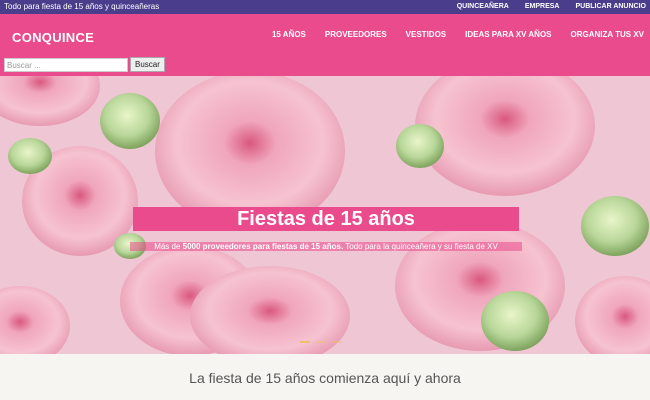 The width and height of the screenshot is (650, 400). Describe the element at coordinates (356, 34) in the screenshot. I see `nav-item-proveedores: PROVEEDORES` at that location.